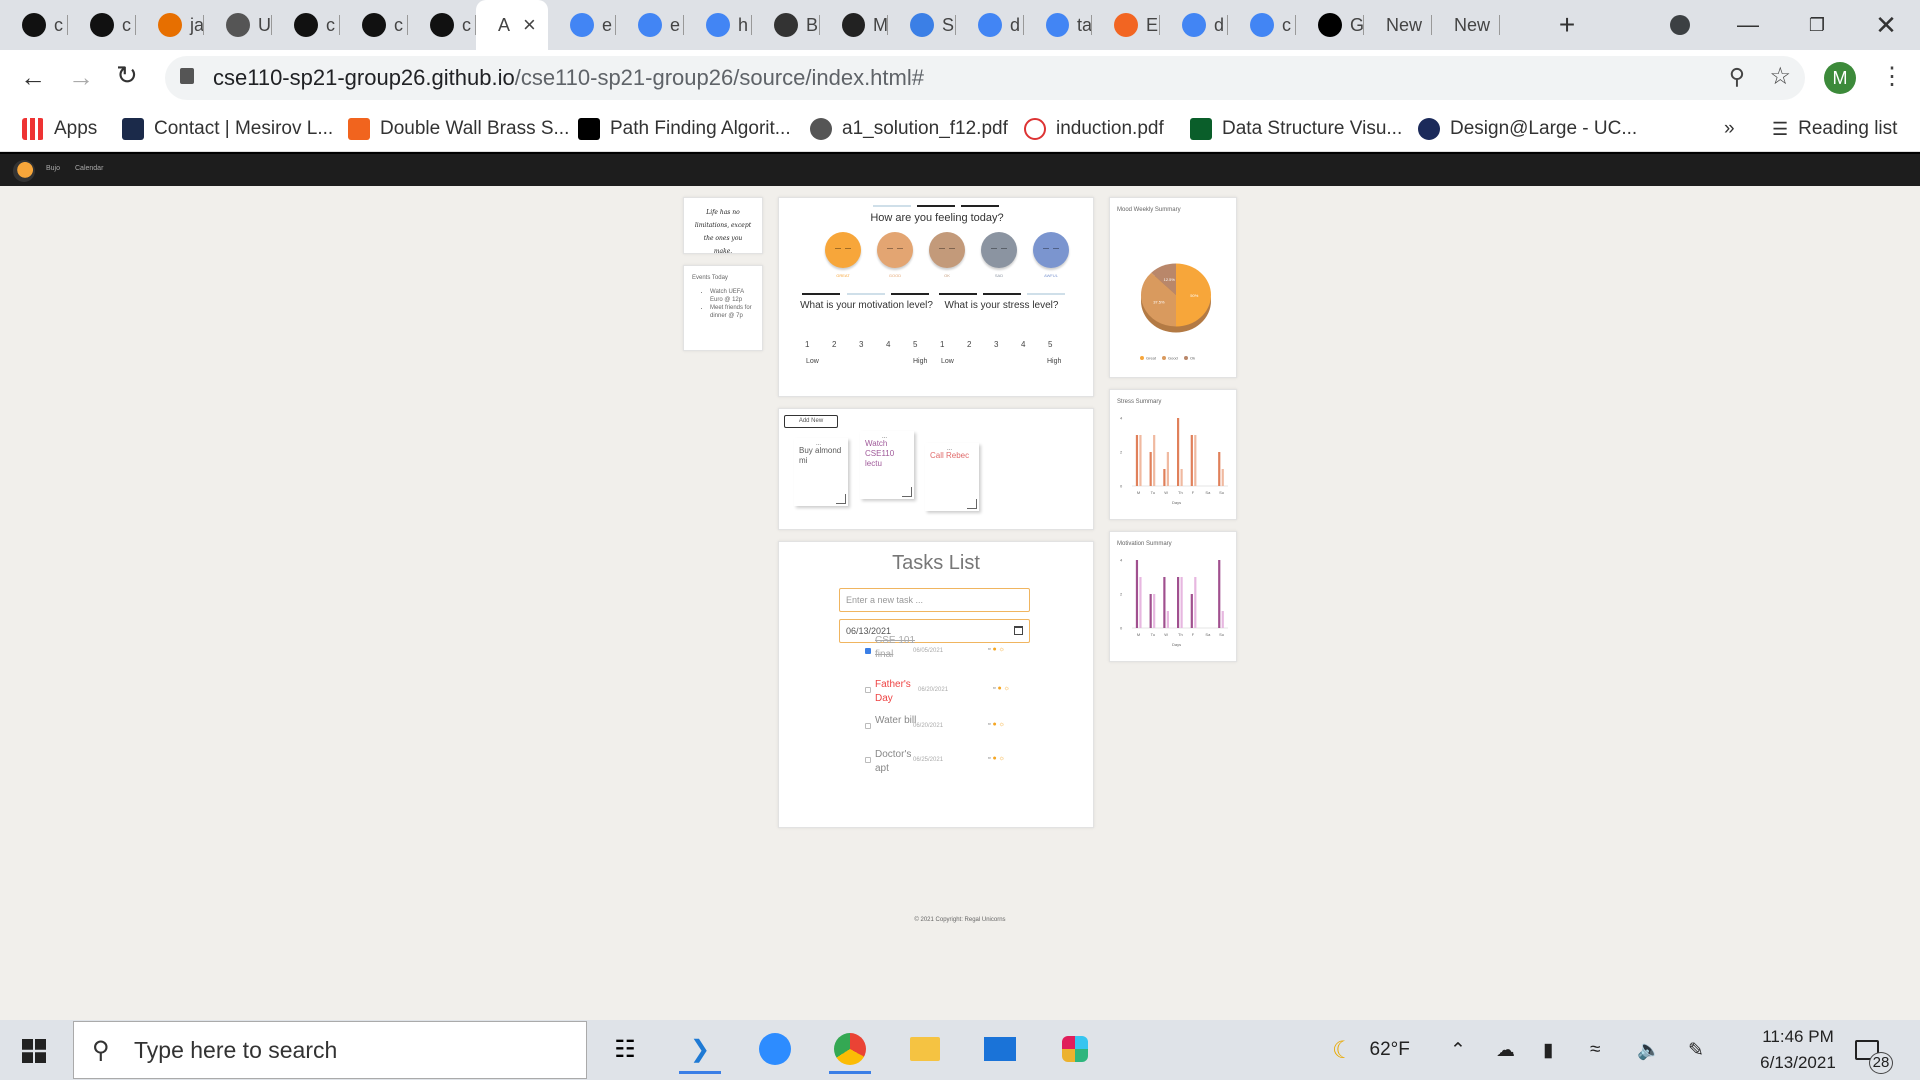  I want to click on sticky-note: ... Watch CSE110 lectu, so click(887, 465).